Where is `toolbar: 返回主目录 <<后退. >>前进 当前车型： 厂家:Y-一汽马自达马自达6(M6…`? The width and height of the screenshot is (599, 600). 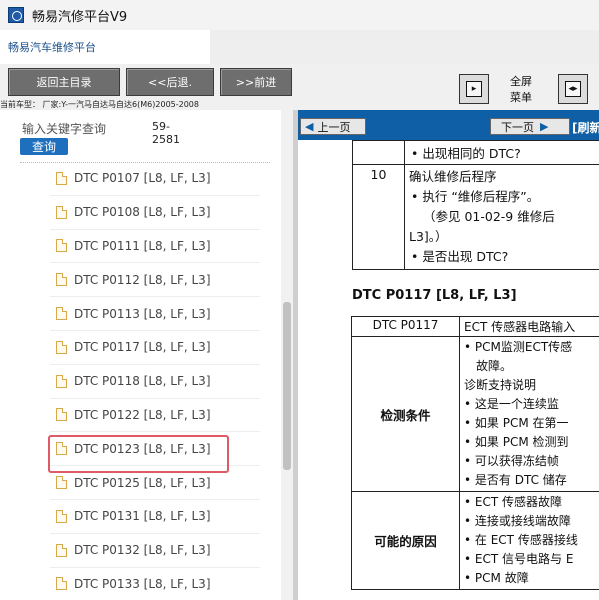 toolbar: 返回主目录 <<后退. >>前进 当前车型： 厂家:Y-一汽马自达马自达6(M6… is located at coordinates (299, 87).